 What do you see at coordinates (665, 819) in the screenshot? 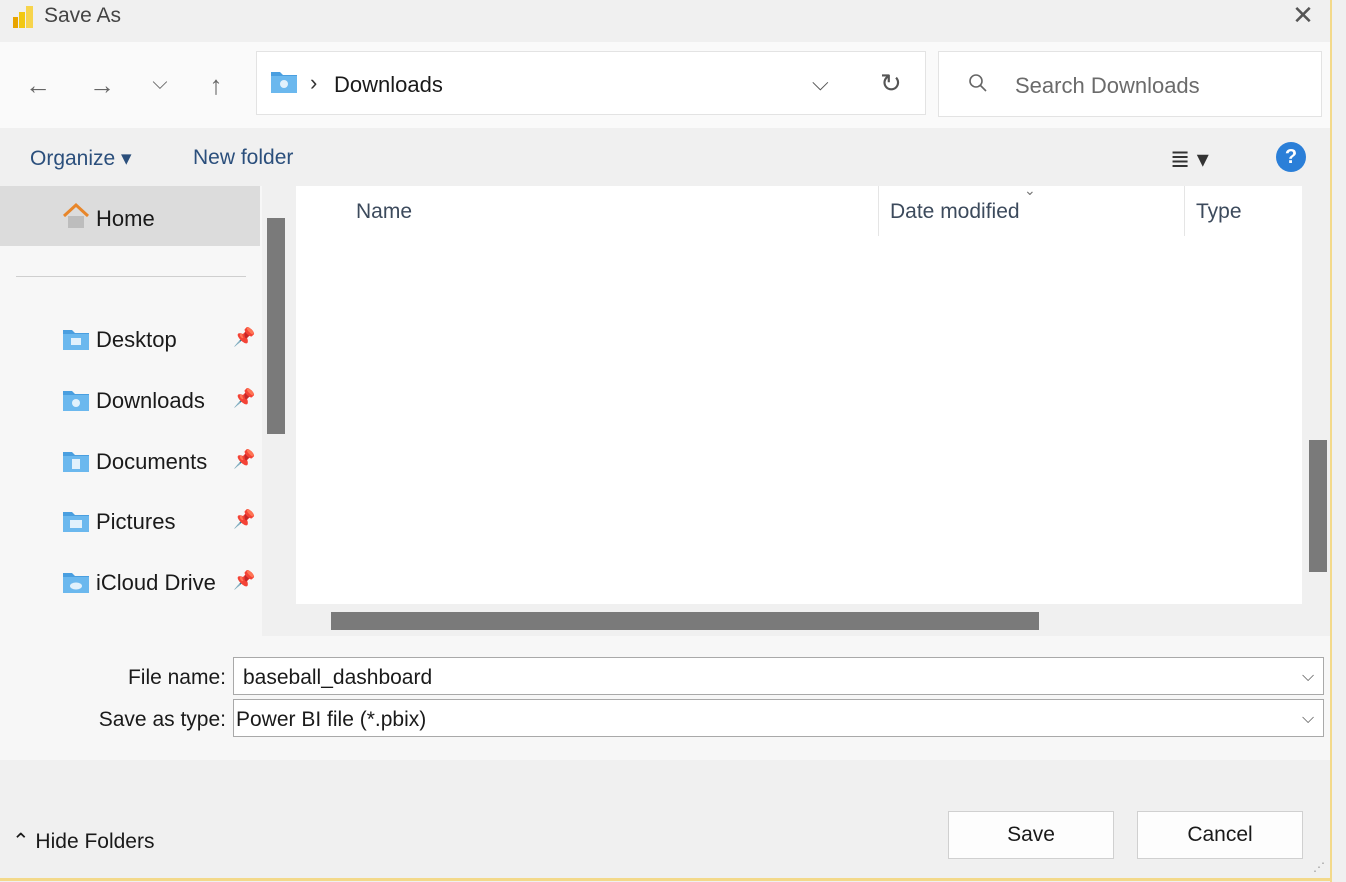
I see `dialog-footer` at bounding box center [665, 819].